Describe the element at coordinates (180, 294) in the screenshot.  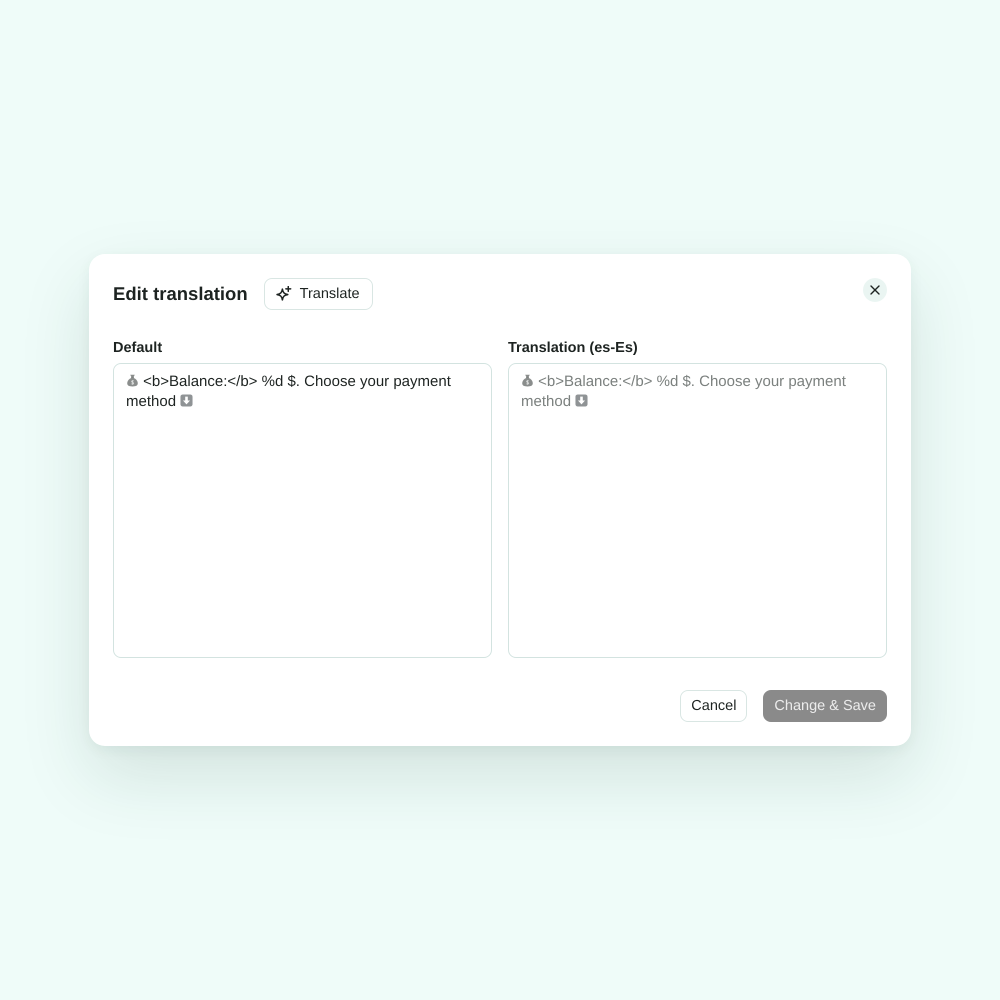
I see `dialog-title: Edit translation` at that location.